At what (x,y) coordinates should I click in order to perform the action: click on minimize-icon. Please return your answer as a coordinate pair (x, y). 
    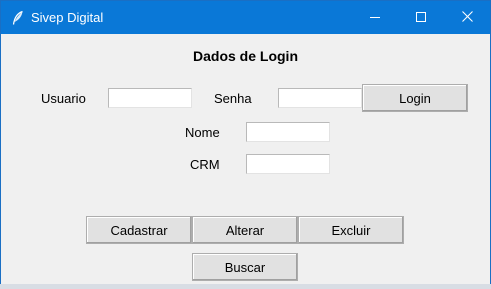
    Looking at the image, I should click on (375, 18).